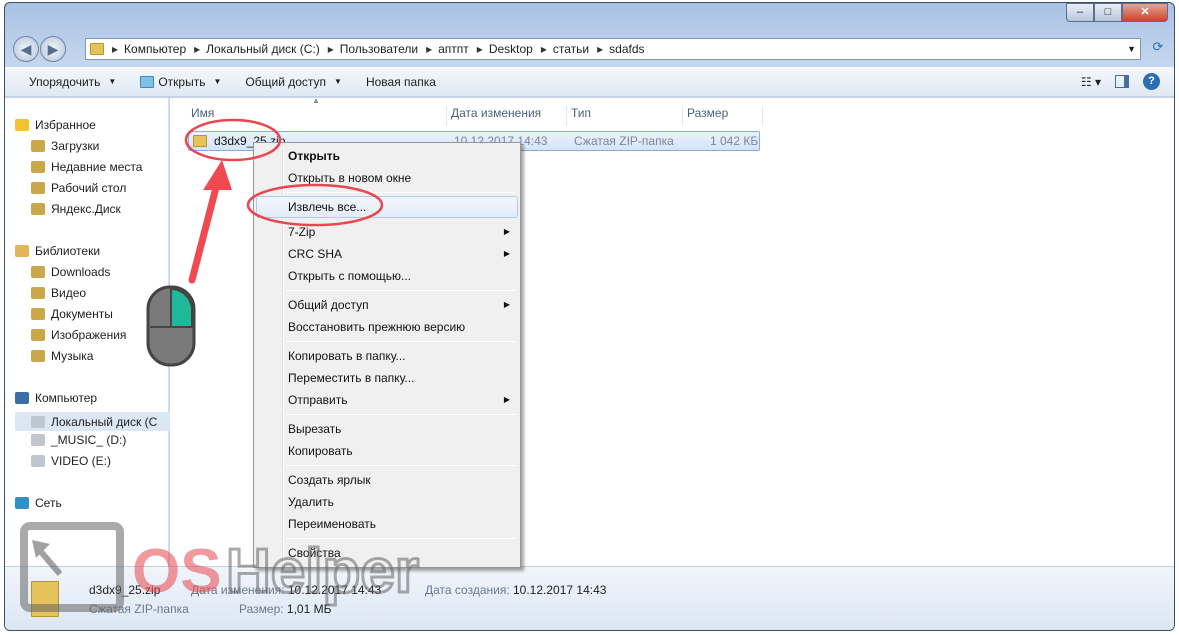 The width and height of the screenshot is (1179, 635). Describe the element at coordinates (66, 398) in the screenshot. I see `computer-label: Компьютер` at that location.